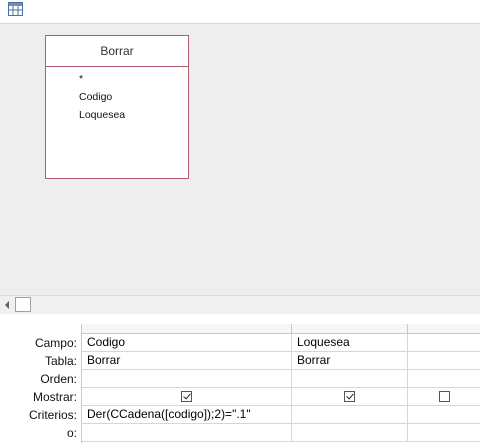 The height and width of the screenshot is (443, 480). Describe the element at coordinates (240, 305) in the screenshot. I see `horizontal-scrollbar` at that location.